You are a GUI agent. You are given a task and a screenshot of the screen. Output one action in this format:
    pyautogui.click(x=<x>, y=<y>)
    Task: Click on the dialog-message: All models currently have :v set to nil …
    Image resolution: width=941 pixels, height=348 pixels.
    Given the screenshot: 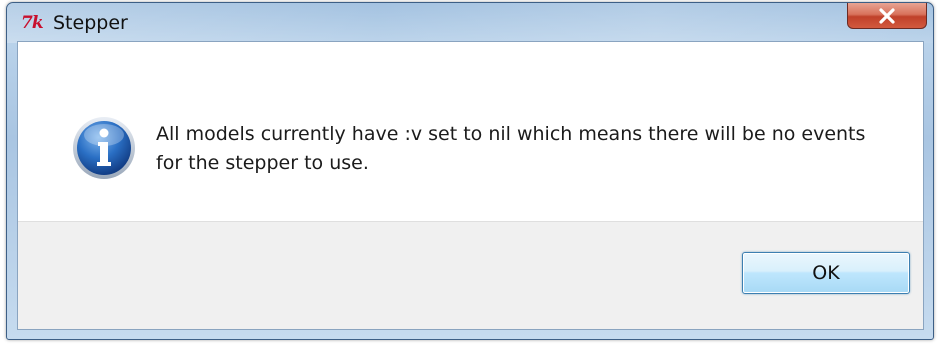 What is the action you would take?
    pyautogui.click(x=511, y=148)
    